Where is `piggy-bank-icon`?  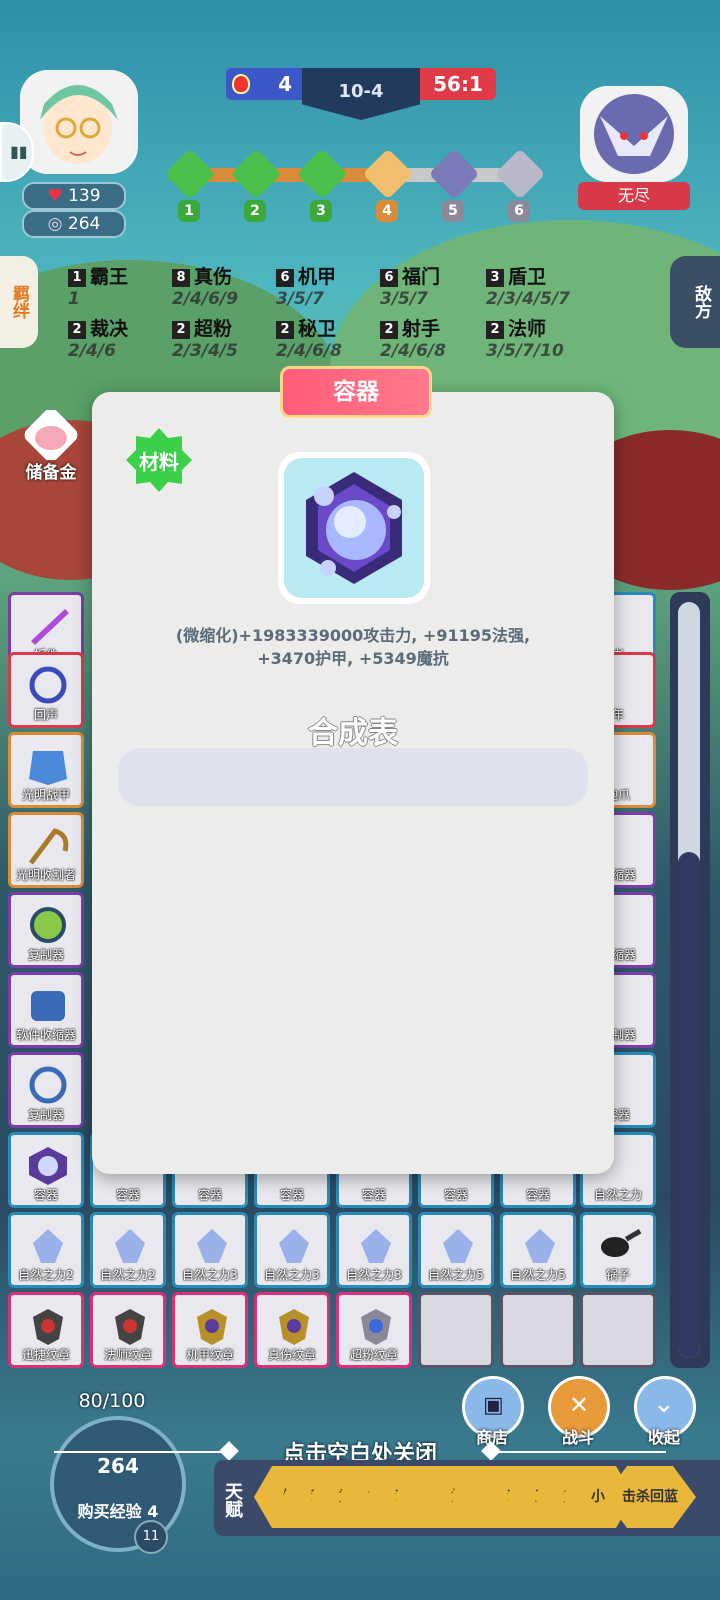
piggy-bank-icon is located at coordinates (51, 435).